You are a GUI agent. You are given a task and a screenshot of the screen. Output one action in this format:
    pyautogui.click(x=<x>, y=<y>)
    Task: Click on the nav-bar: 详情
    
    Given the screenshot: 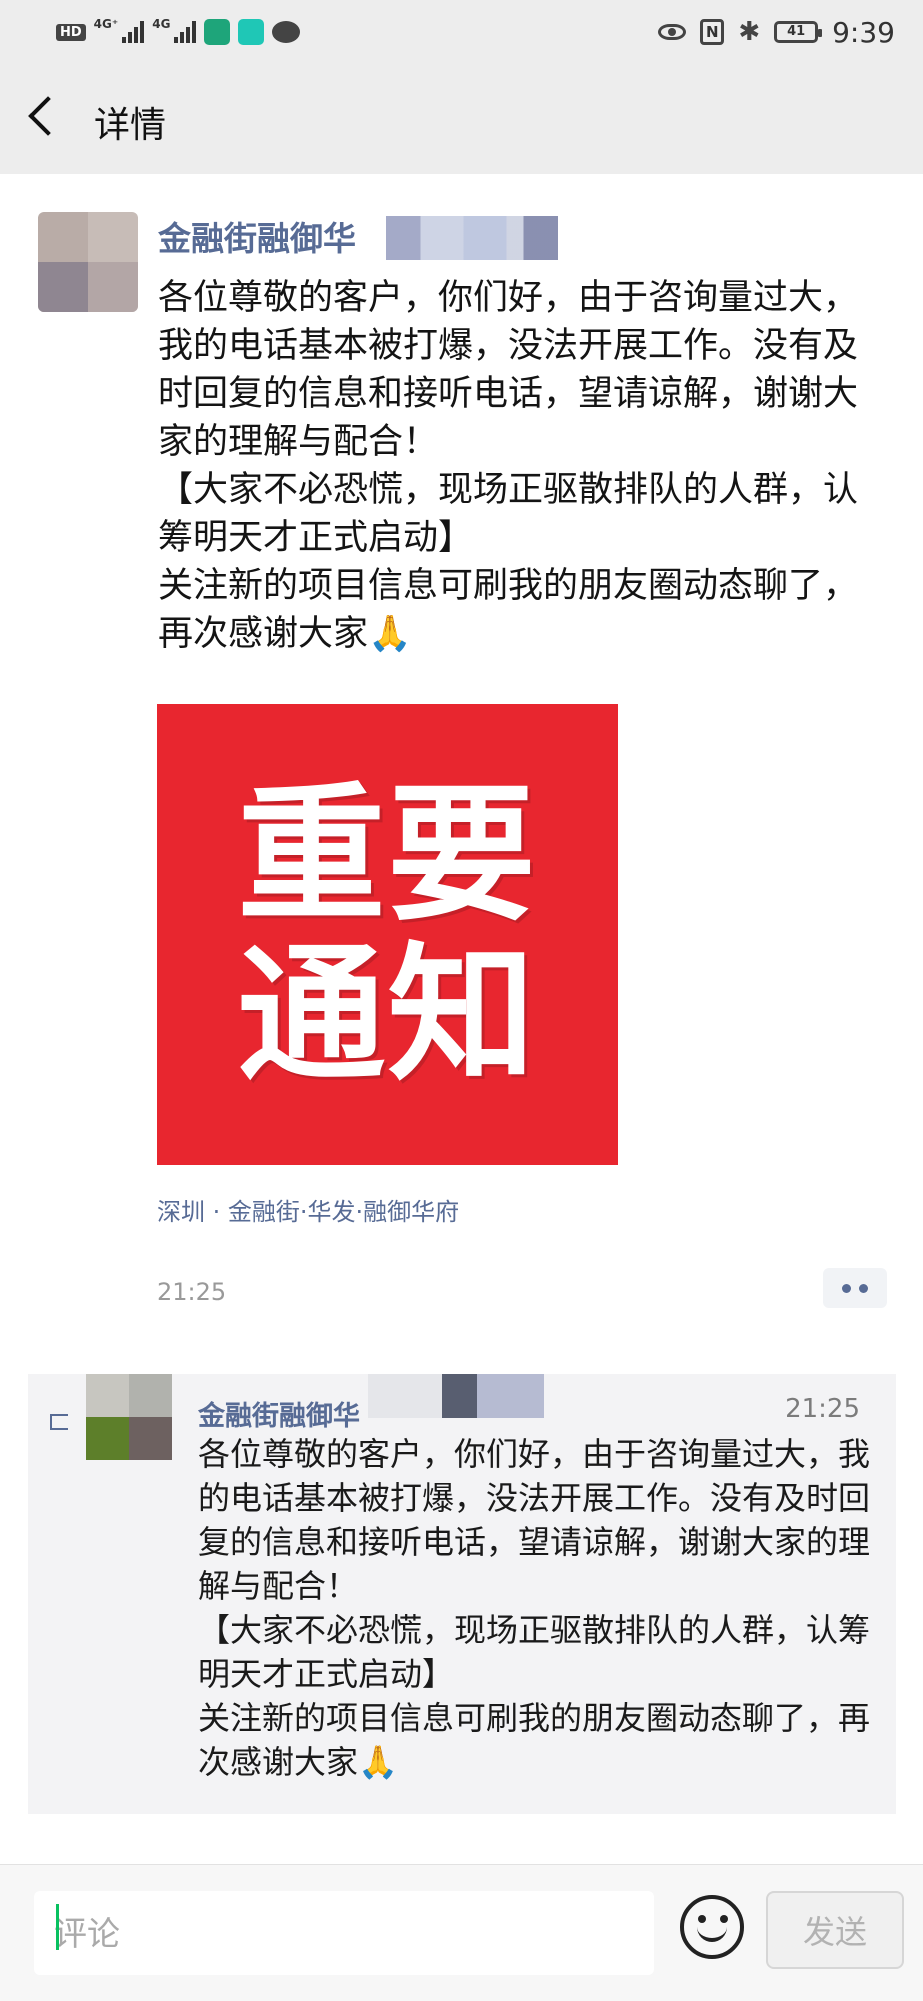 What is the action you would take?
    pyautogui.click(x=461, y=120)
    